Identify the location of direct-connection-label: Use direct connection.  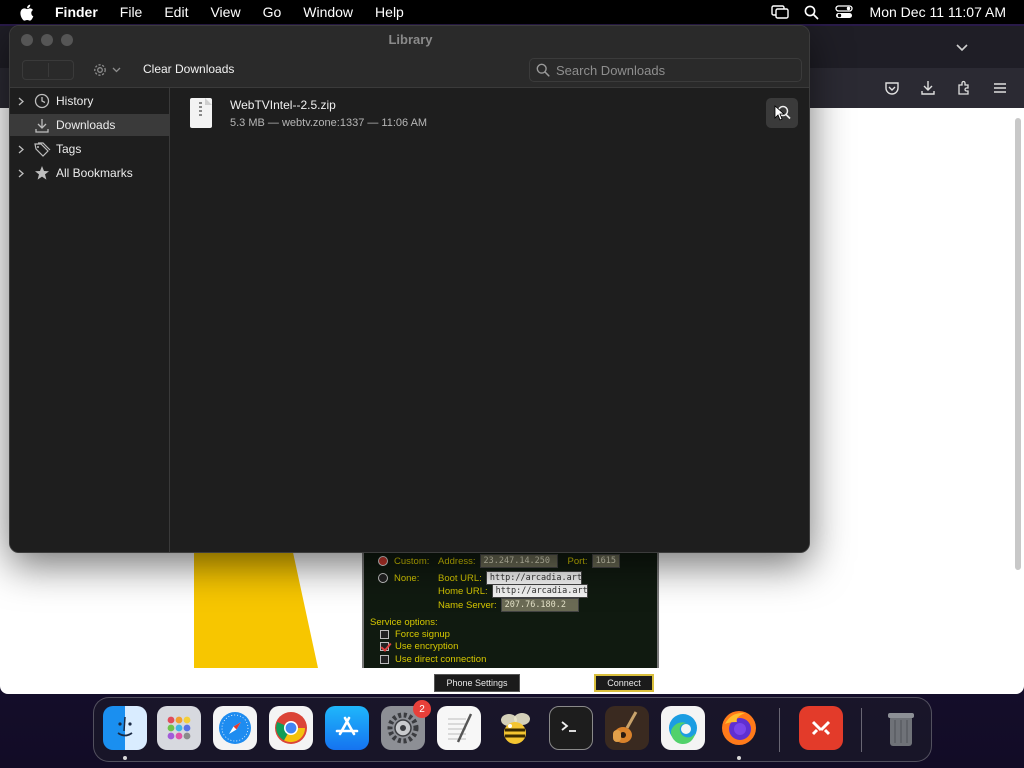
(441, 659).